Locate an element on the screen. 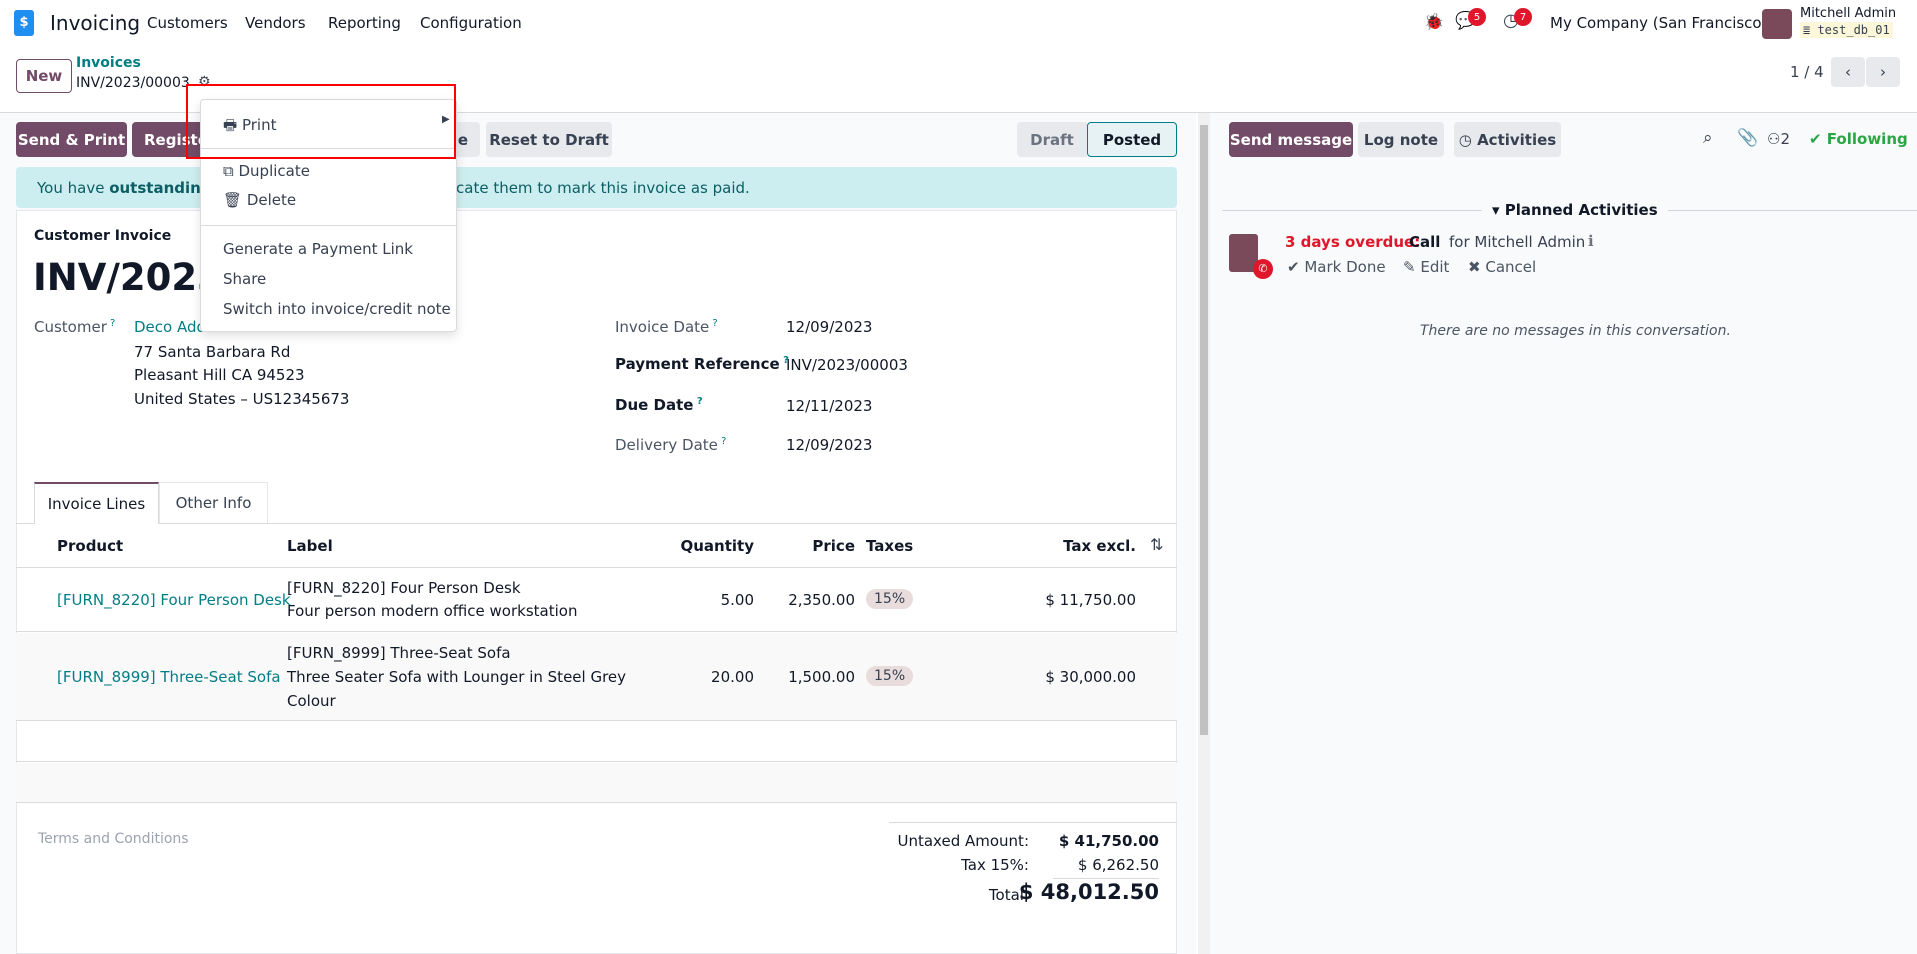 Image resolution: width=1917 pixels, height=954 pixels. breadcrumb-invoices: Invoices is located at coordinates (108, 63).